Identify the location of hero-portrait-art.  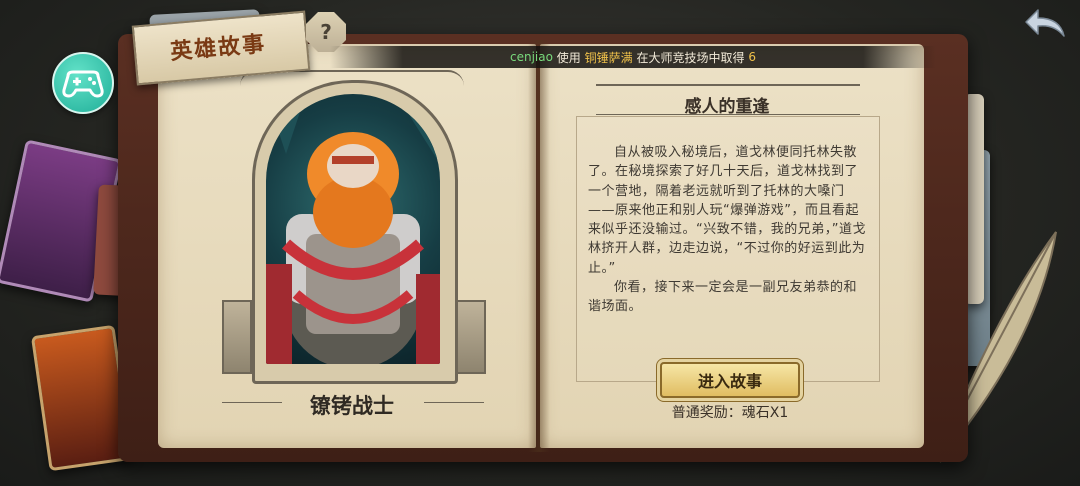
(353, 229).